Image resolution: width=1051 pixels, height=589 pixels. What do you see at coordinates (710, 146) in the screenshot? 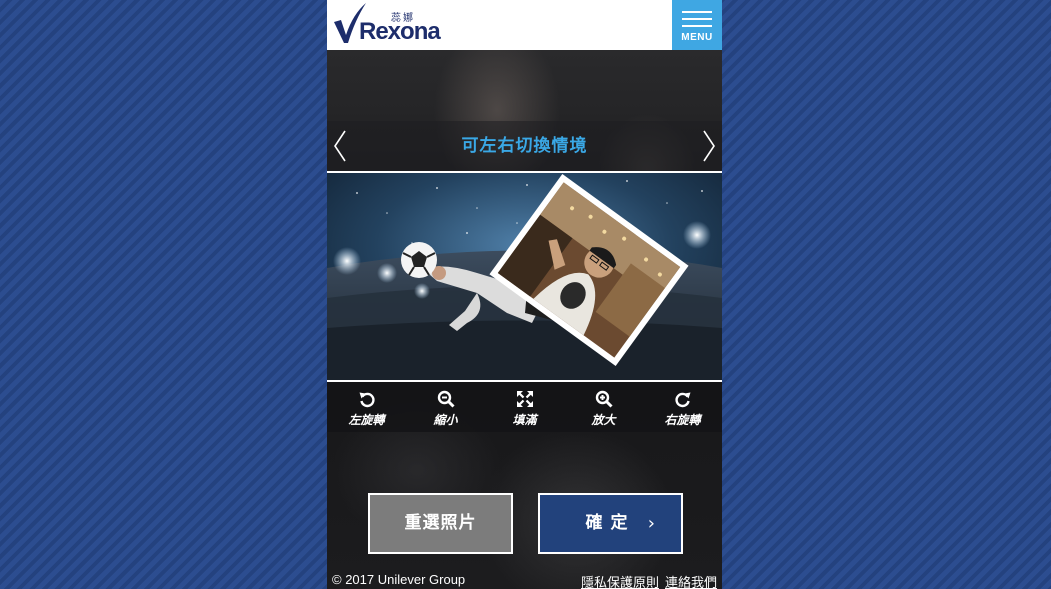
I see `chevron-right-icon` at bounding box center [710, 146].